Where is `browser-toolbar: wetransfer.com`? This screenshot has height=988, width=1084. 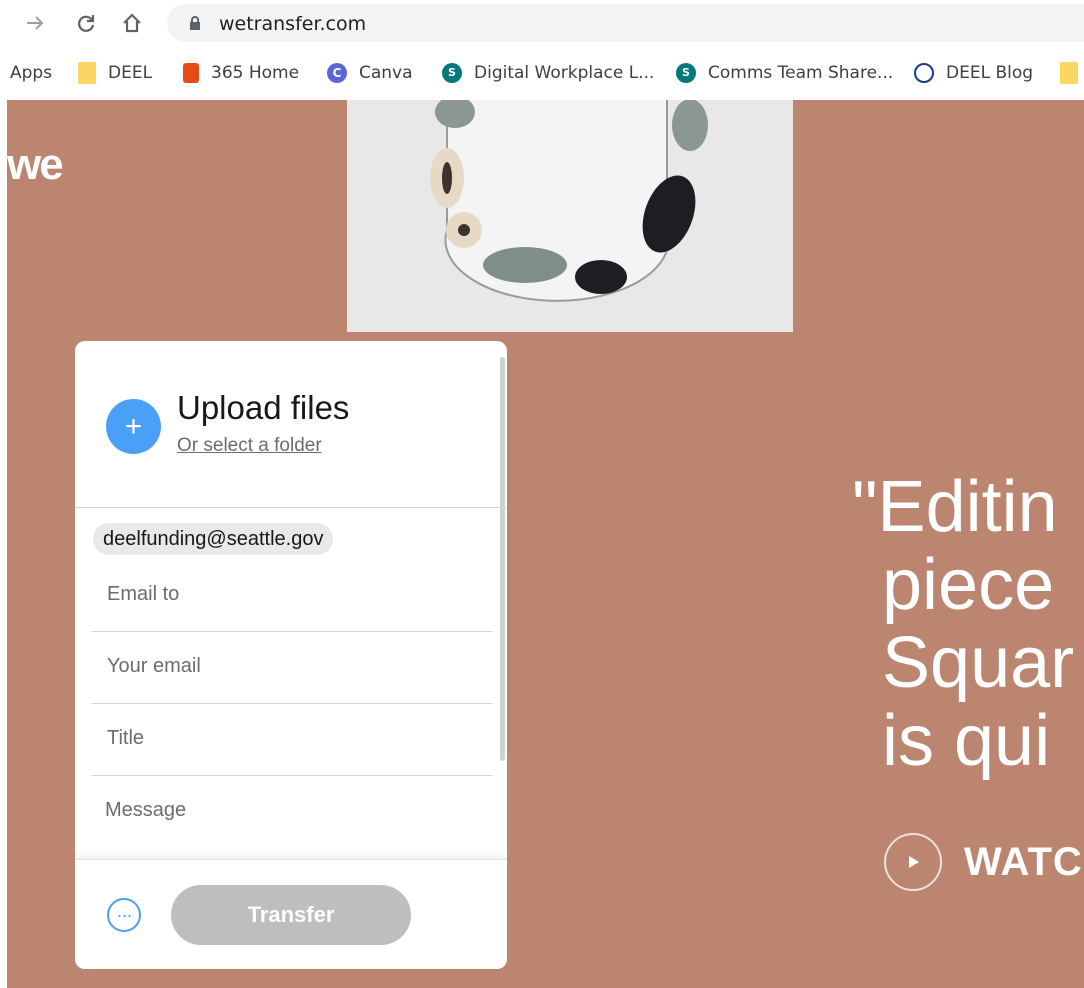
browser-toolbar: wetransfer.com is located at coordinates (542, 23).